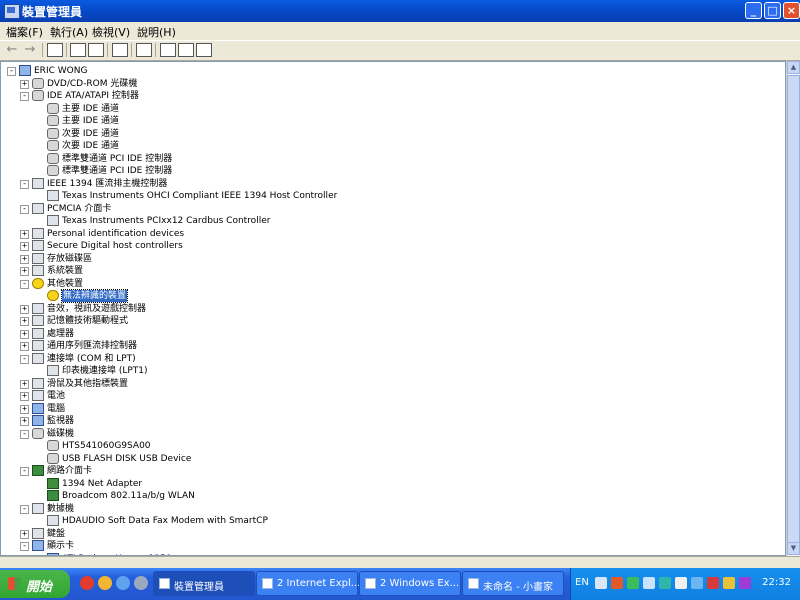  What do you see at coordinates (582, 582) in the screenshot?
I see `language-indicator: EN` at bounding box center [582, 582].